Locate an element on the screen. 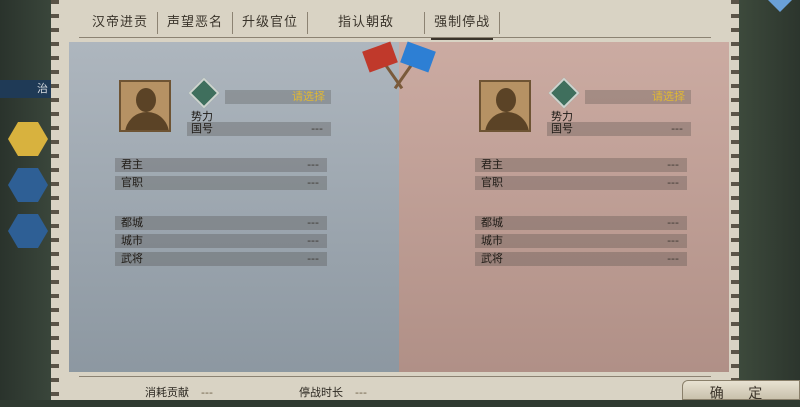  left-lord-row: 君主 --- is located at coordinates (221, 165).